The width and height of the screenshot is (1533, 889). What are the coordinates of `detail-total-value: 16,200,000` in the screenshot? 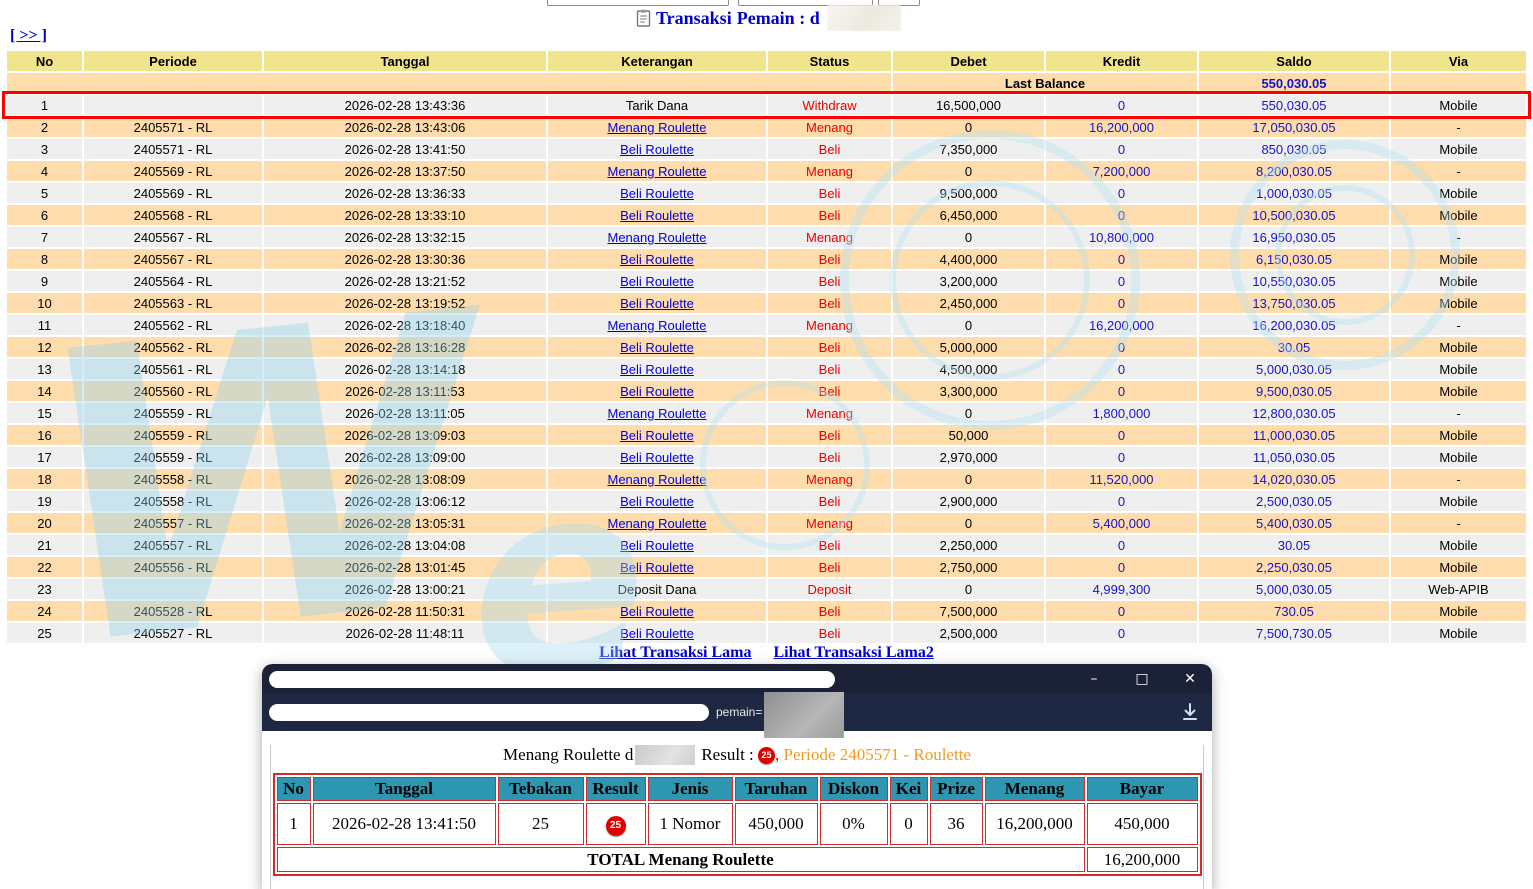 It's located at (1142, 859).